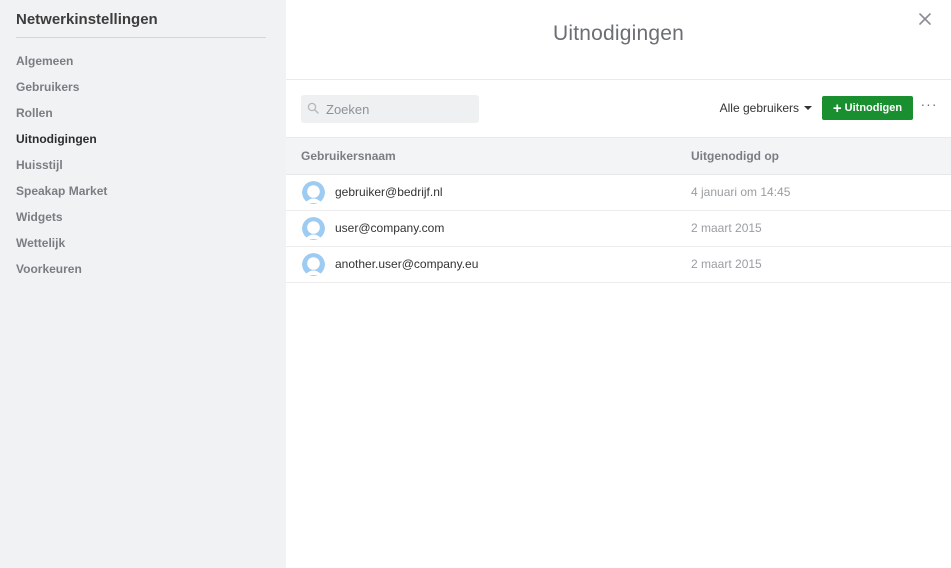 Image resolution: width=951 pixels, height=568 pixels. What do you see at coordinates (389, 192) in the screenshot?
I see `row-username: gebruiker@bedrijf.nl` at bounding box center [389, 192].